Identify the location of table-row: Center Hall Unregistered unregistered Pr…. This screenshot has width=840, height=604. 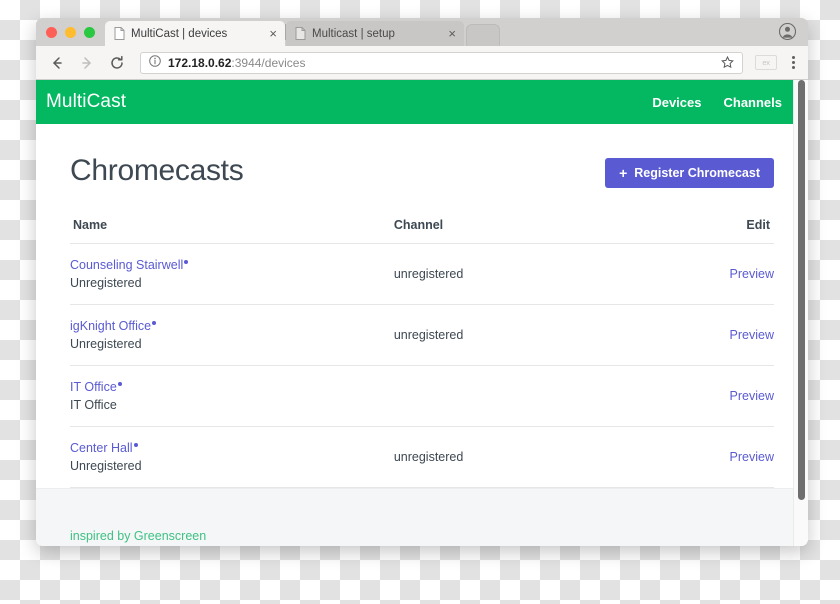
(422, 457).